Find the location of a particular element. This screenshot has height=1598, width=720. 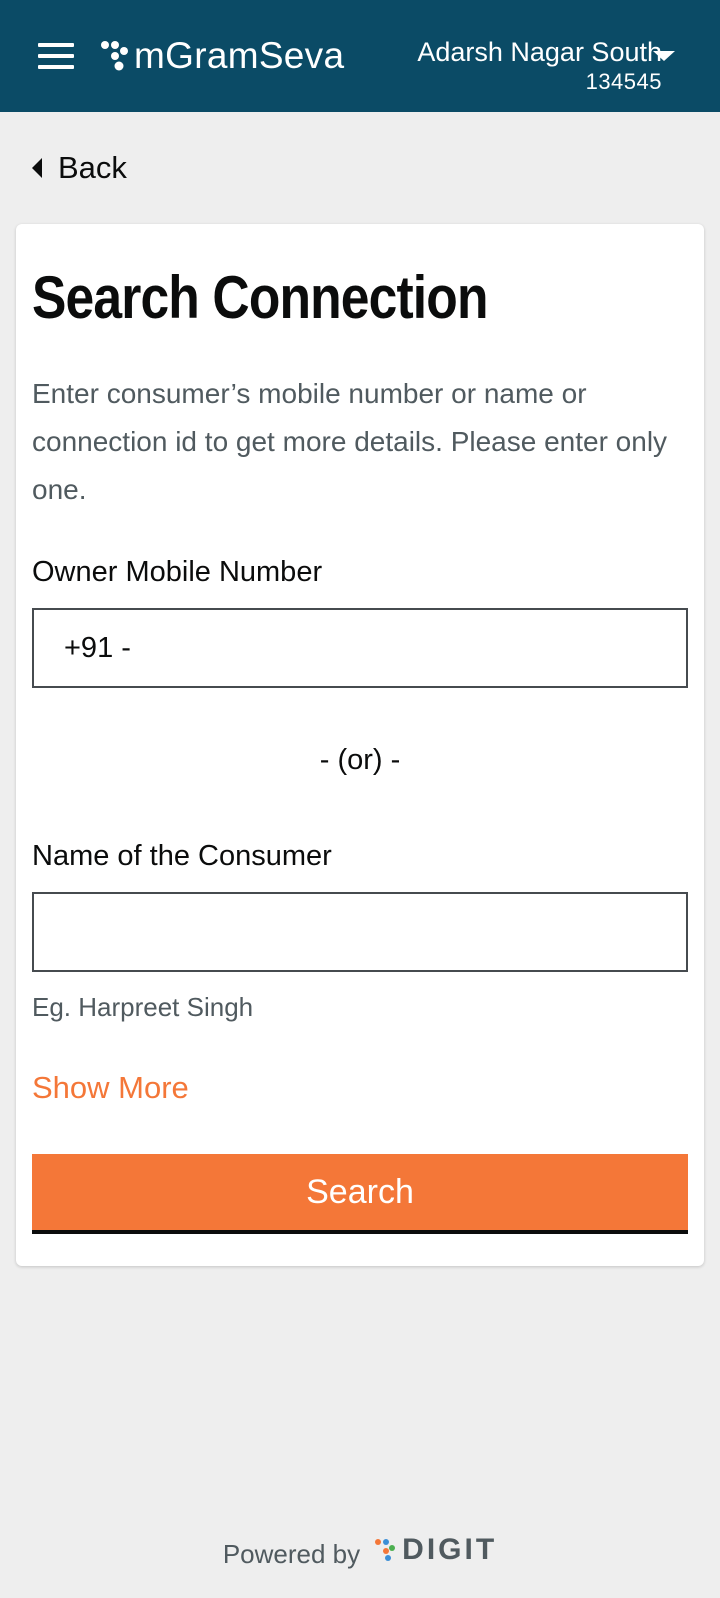

show-more-link: Show More is located at coordinates (110, 1088).